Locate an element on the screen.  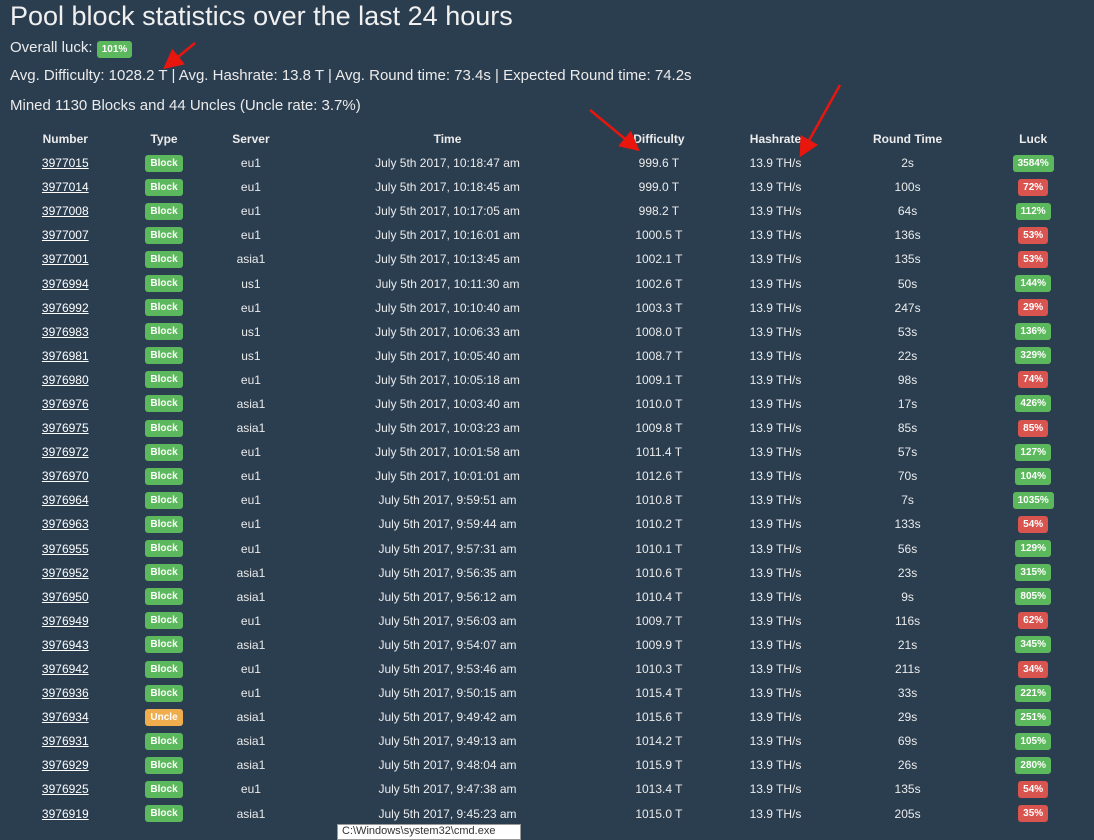
taskbar-tooltip: C:\Windows\system32\cmd.exe is located at coordinates (429, 832).